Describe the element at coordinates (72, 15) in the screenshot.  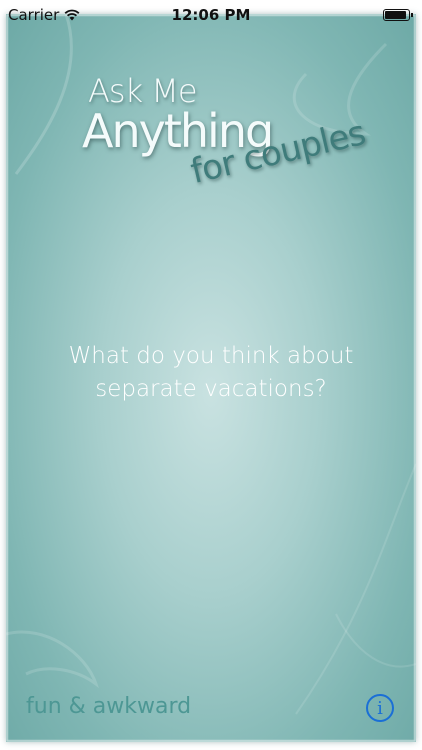
I see `wifi-icon` at that location.